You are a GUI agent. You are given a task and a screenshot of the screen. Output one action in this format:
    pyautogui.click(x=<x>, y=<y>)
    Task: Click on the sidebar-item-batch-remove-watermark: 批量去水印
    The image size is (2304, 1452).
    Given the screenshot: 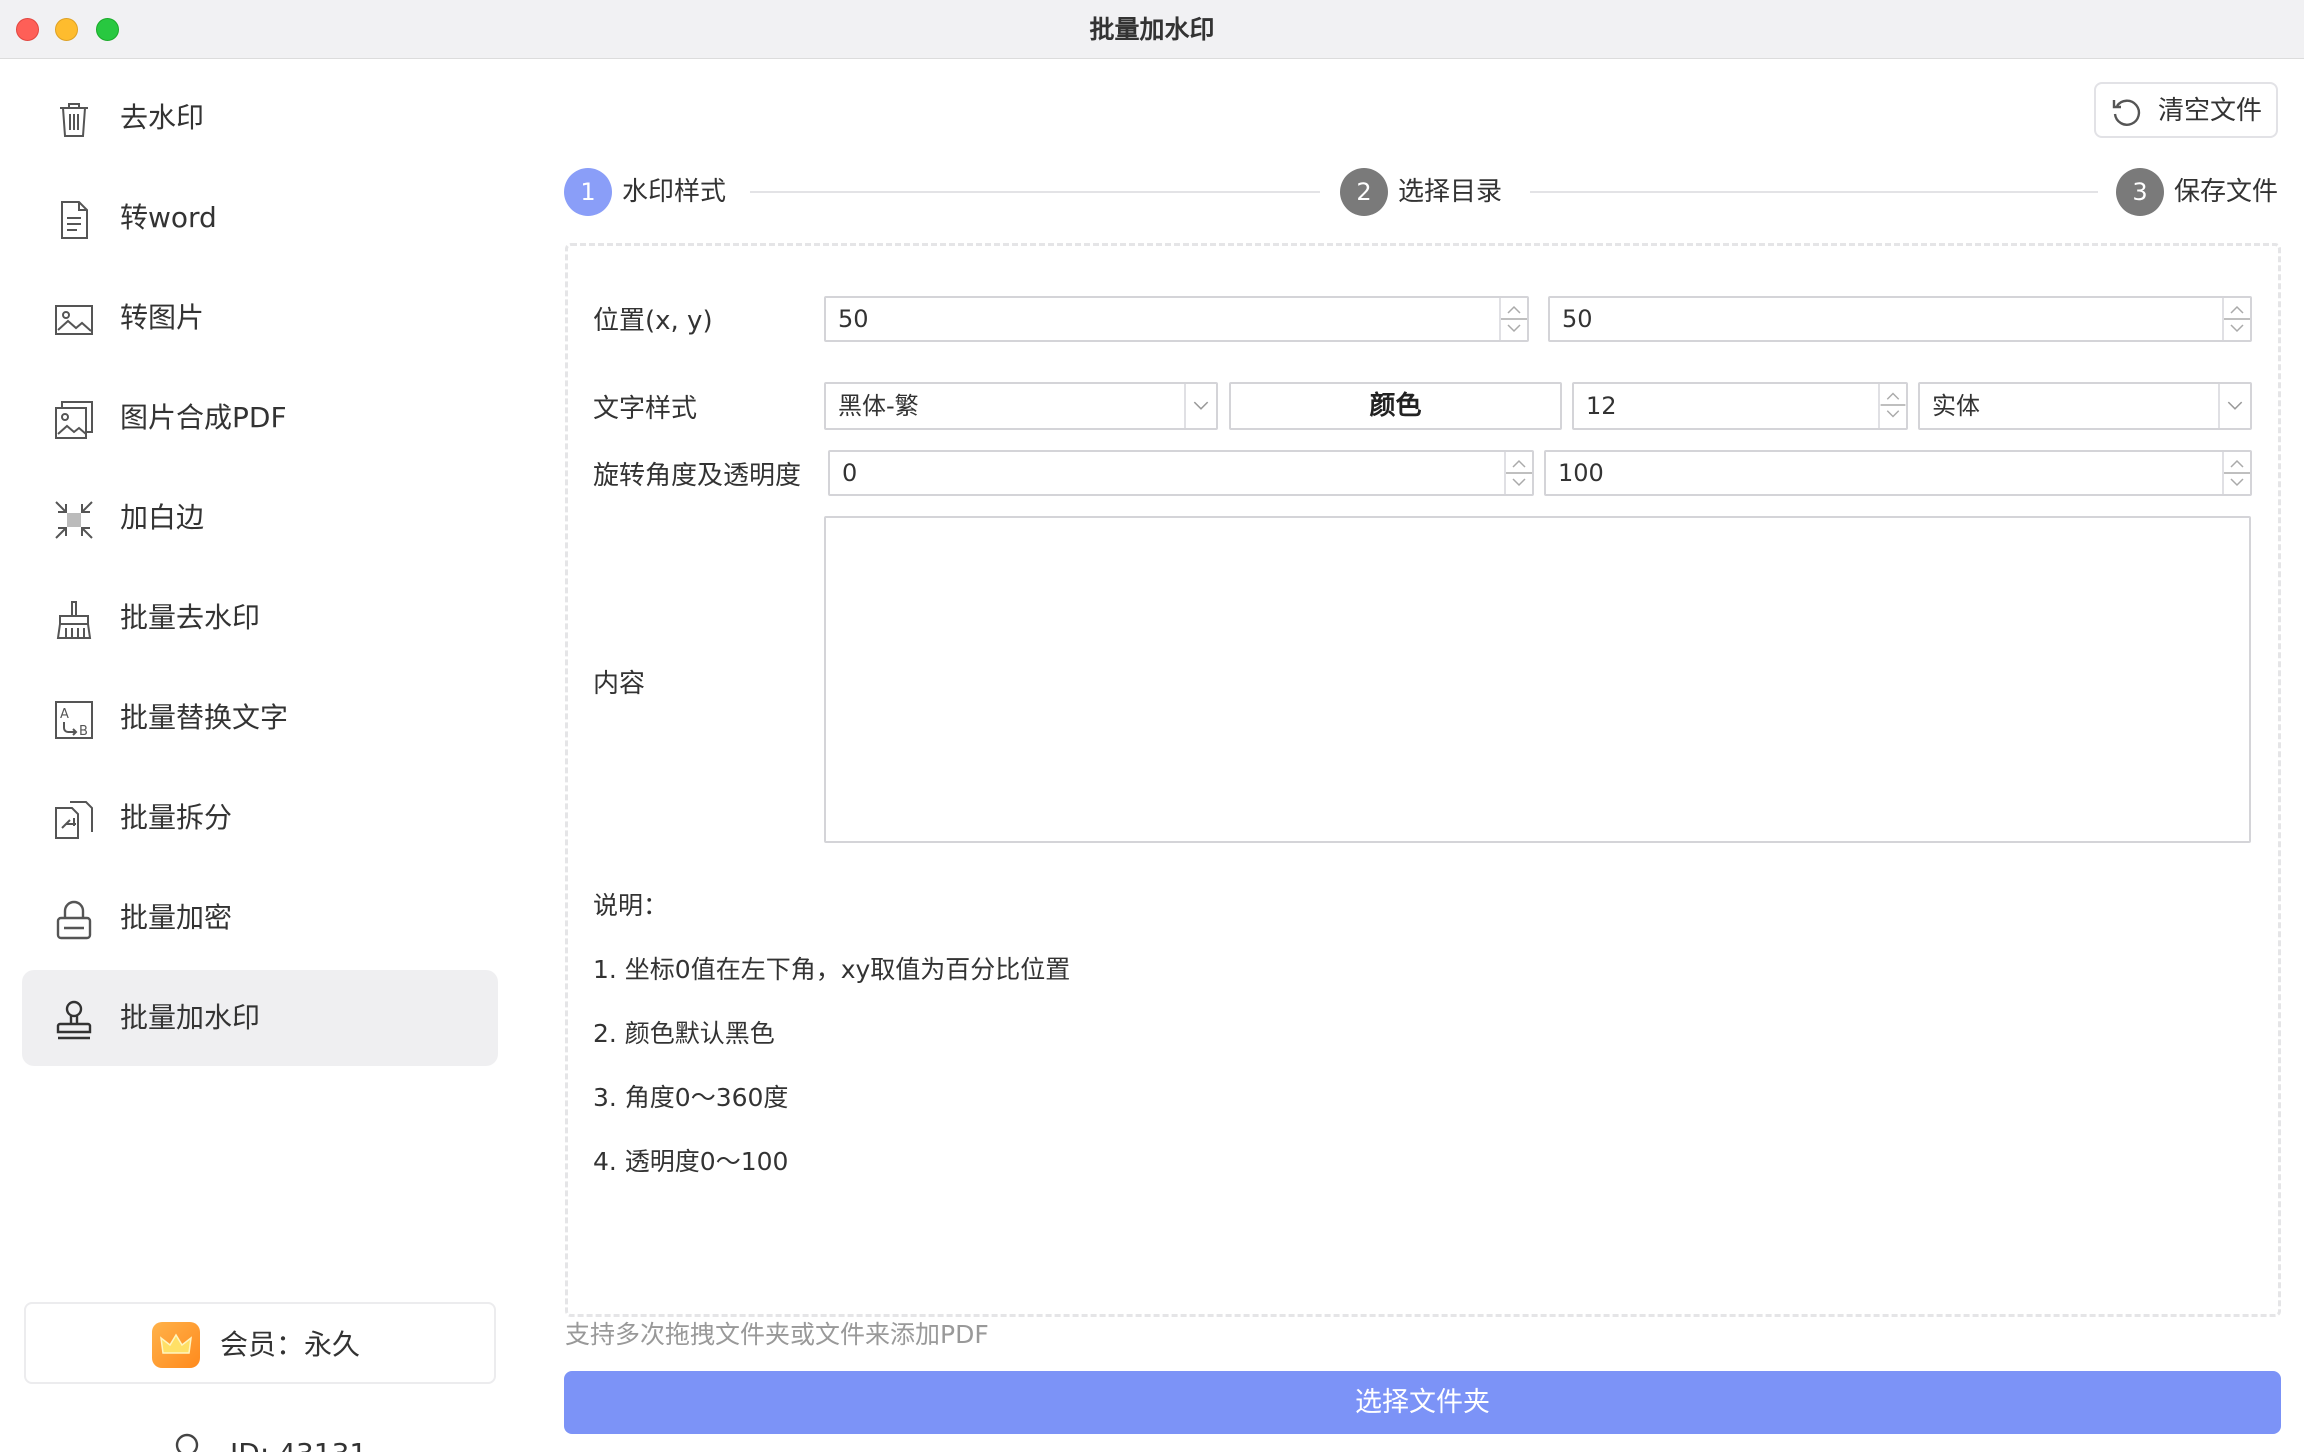 What is the action you would take?
    pyautogui.click(x=260, y=618)
    